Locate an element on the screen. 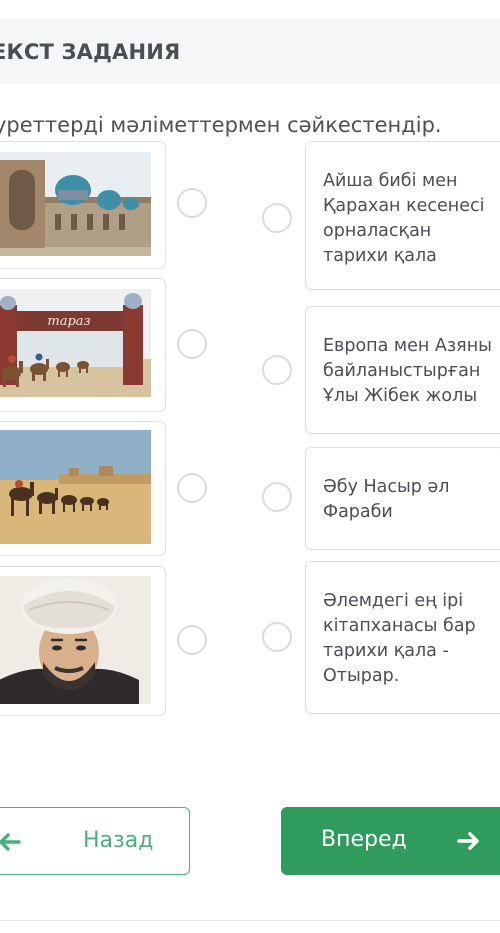  mausoleum-image is located at coordinates (75, 204).